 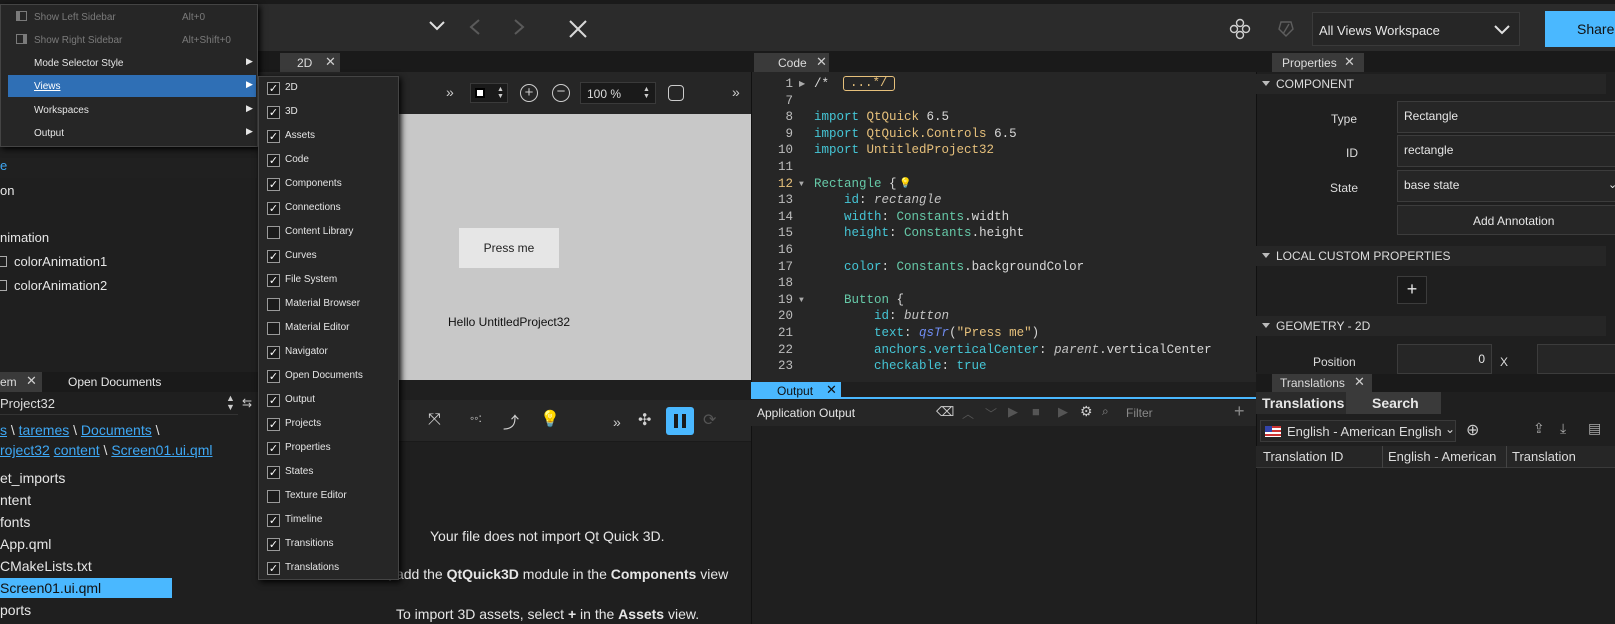 I want to click on project-selector: Project32 ▲ ▼, so click(x=119, y=404).